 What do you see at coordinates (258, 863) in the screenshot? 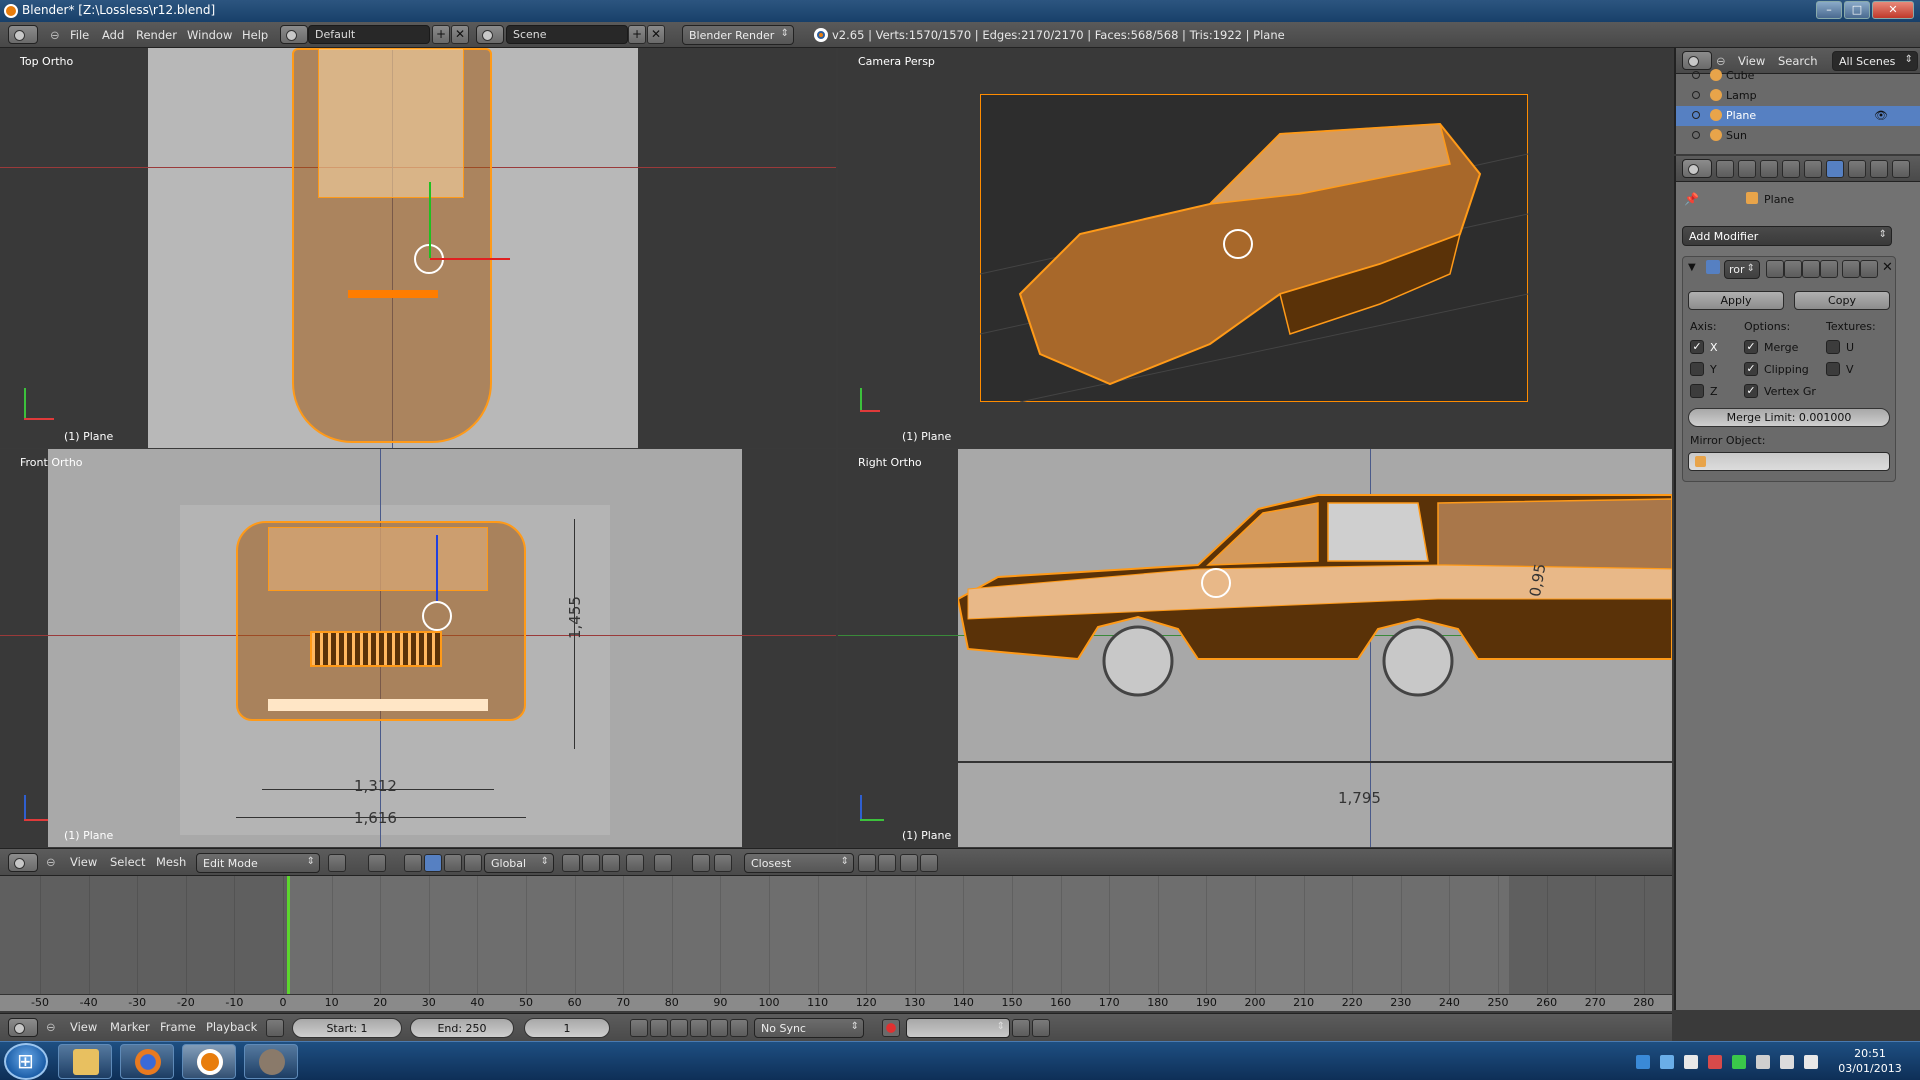
I see `mode-dropdown: Edit Mode` at bounding box center [258, 863].